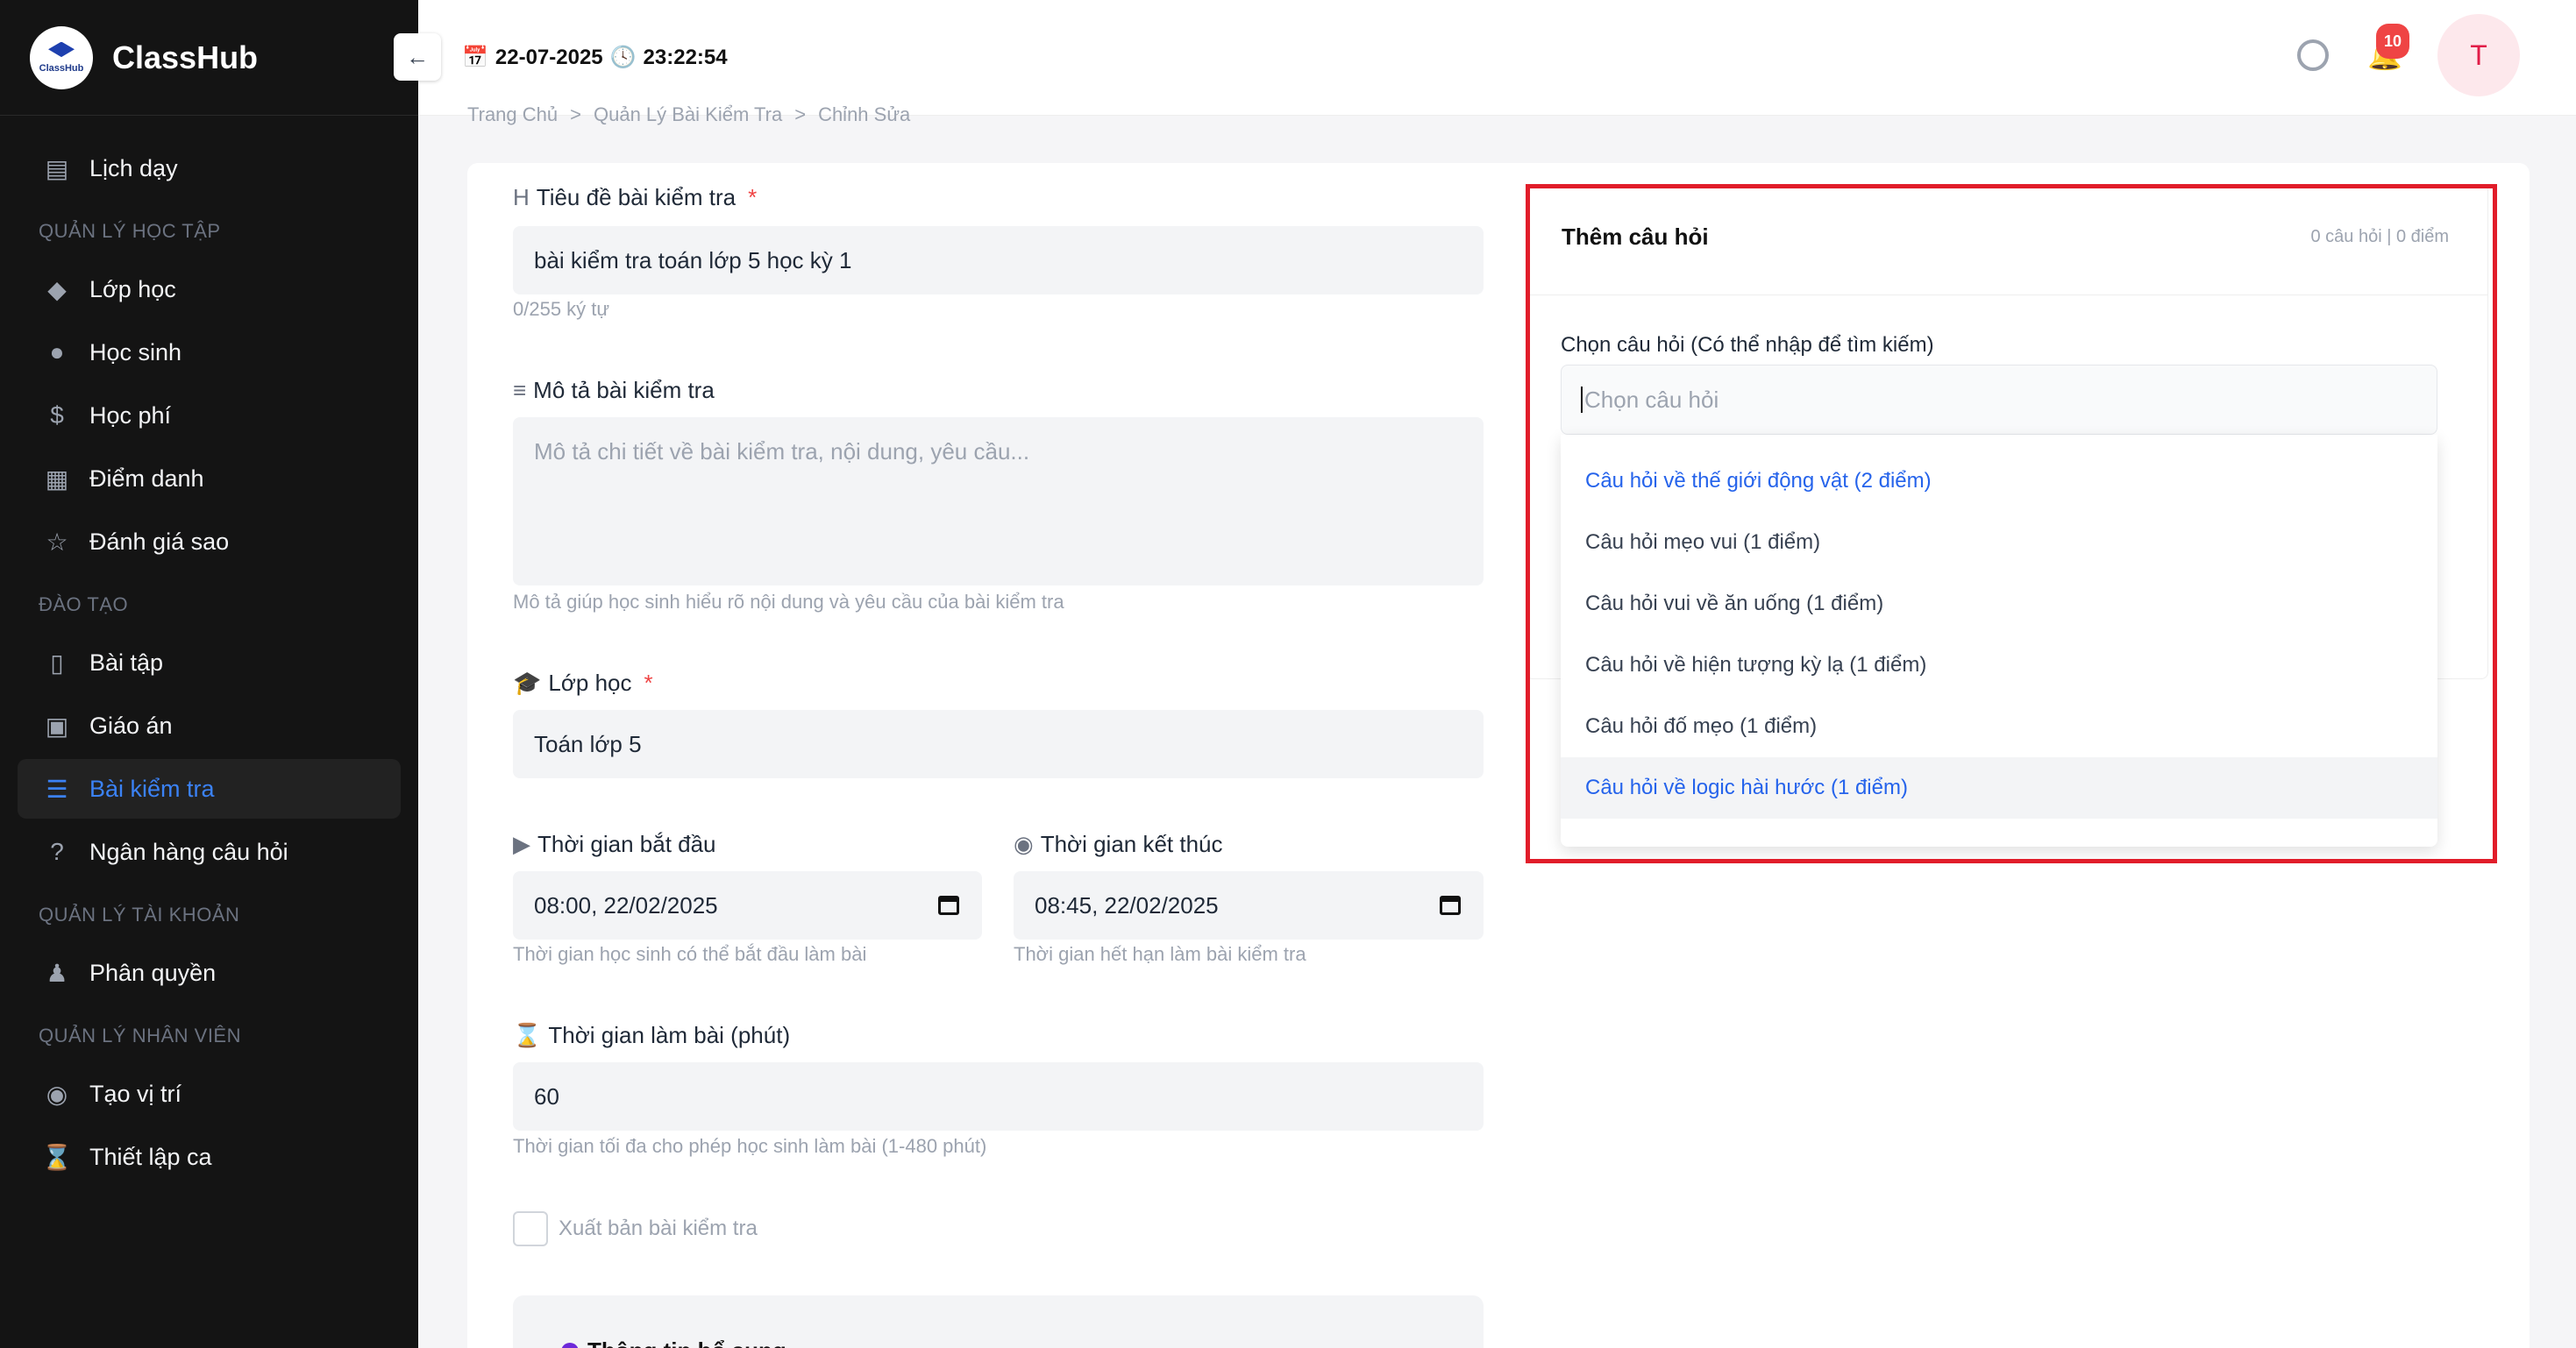 The image size is (2576, 1348). What do you see at coordinates (209, 1094) in the screenshot?
I see `sidebar-item-tao-vi-tri: ◉ Tạo vị trí` at bounding box center [209, 1094].